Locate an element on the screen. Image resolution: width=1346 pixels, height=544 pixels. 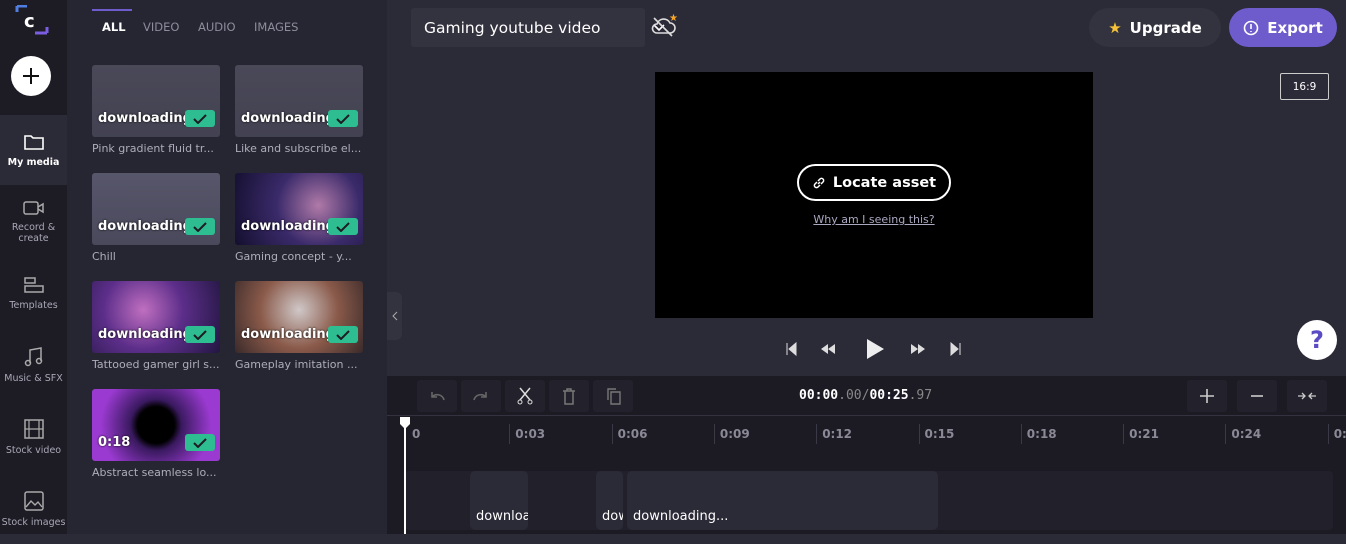
ruler-tick: 0:03 is located at coordinates (527, 434).